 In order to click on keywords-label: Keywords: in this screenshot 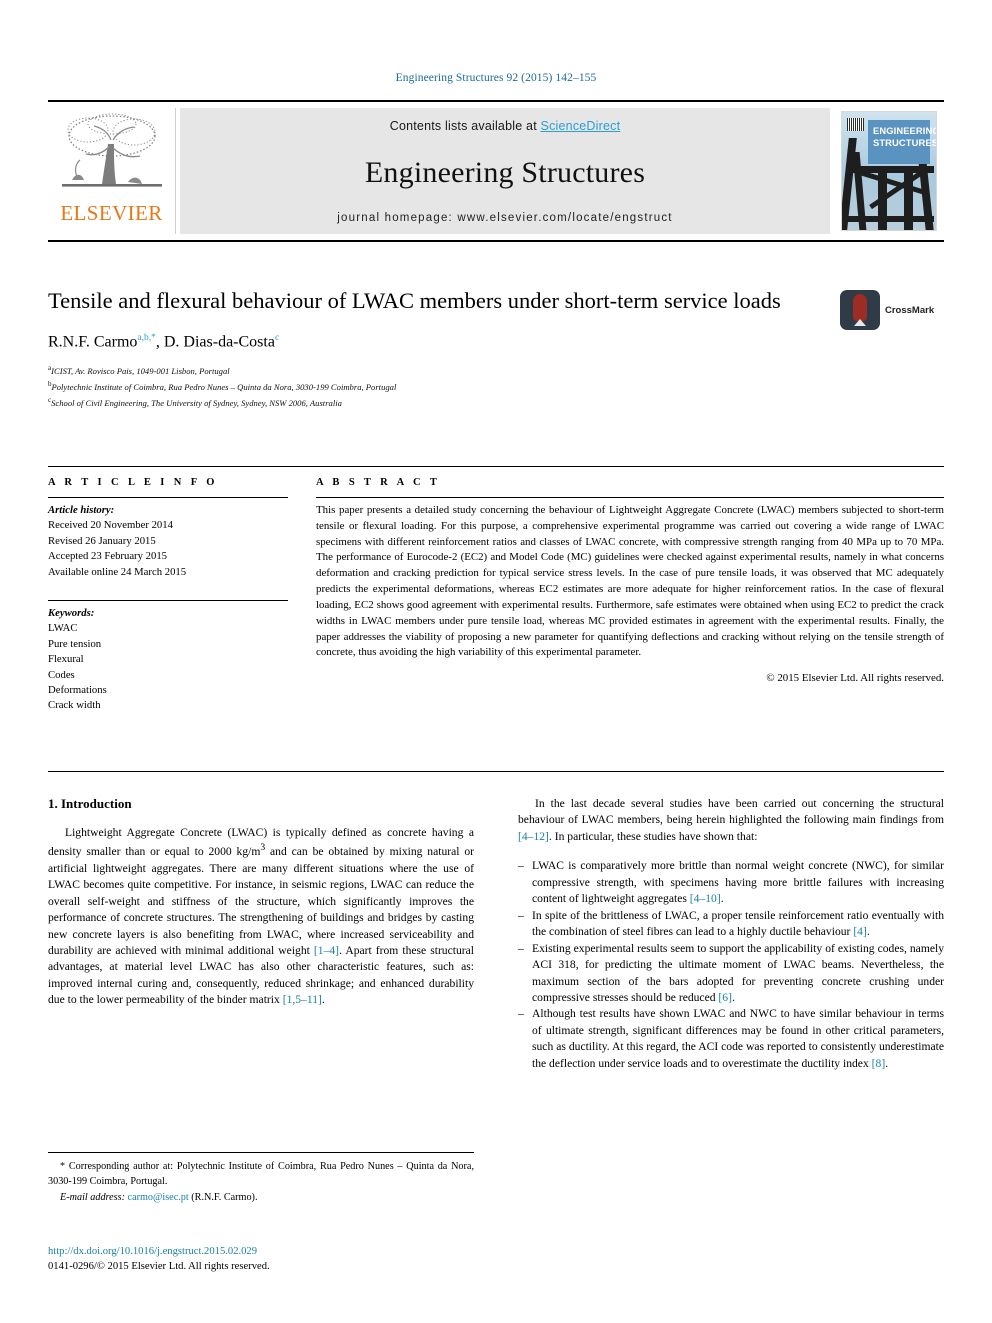, I will do `click(71, 613)`.